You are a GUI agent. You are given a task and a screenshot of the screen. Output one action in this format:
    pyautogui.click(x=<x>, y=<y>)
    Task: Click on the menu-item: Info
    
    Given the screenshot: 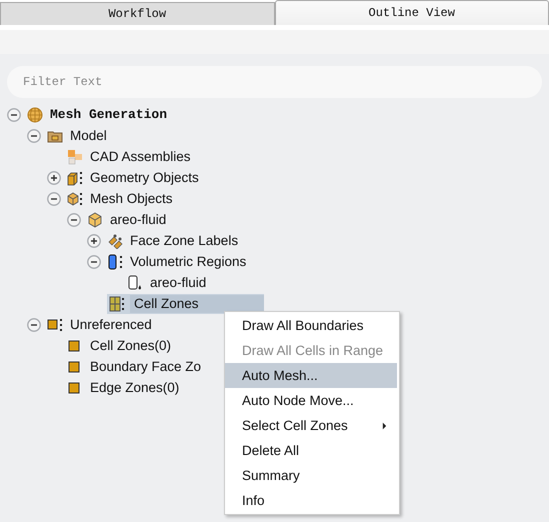 What is the action you would take?
    pyautogui.click(x=312, y=500)
    